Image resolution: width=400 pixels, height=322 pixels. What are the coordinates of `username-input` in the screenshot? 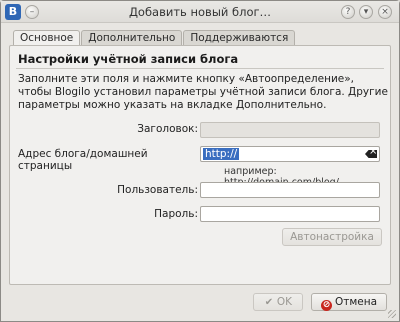 It's located at (290, 190).